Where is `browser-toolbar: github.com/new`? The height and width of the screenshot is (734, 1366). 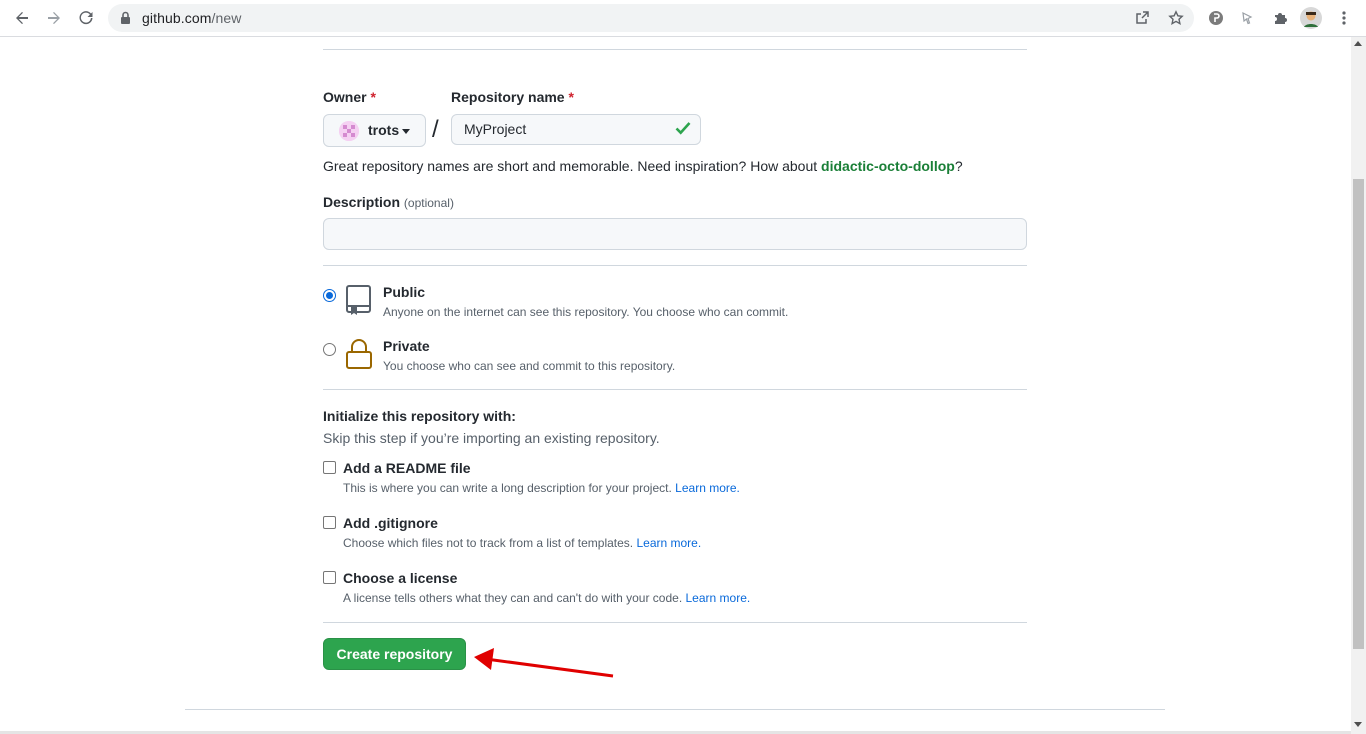 browser-toolbar: github.com/new is located at coordinates (683, 18).